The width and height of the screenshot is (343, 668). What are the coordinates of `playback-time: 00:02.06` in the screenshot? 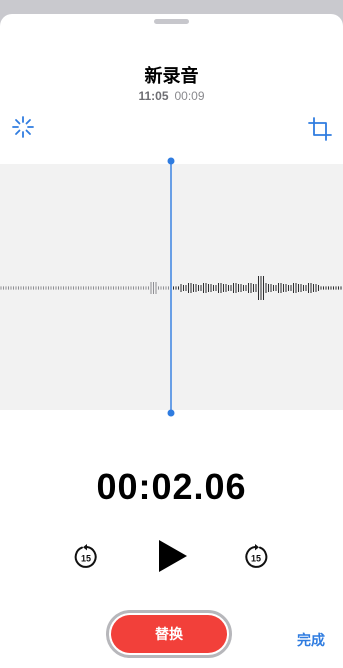 It's located at (171, 486).